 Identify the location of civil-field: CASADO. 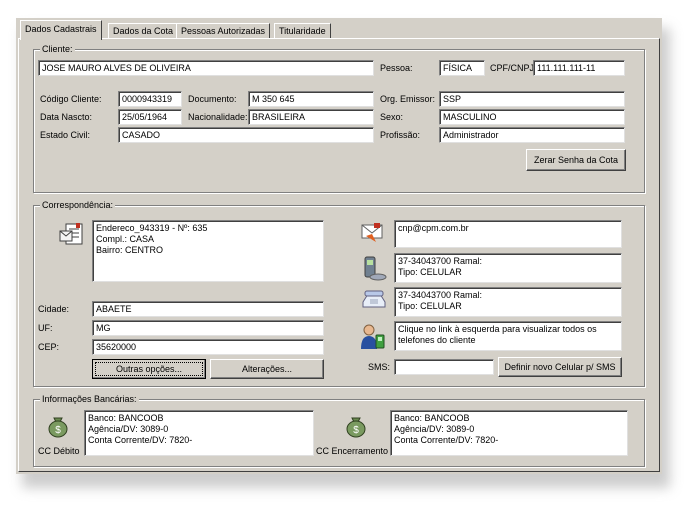
(246, 135).